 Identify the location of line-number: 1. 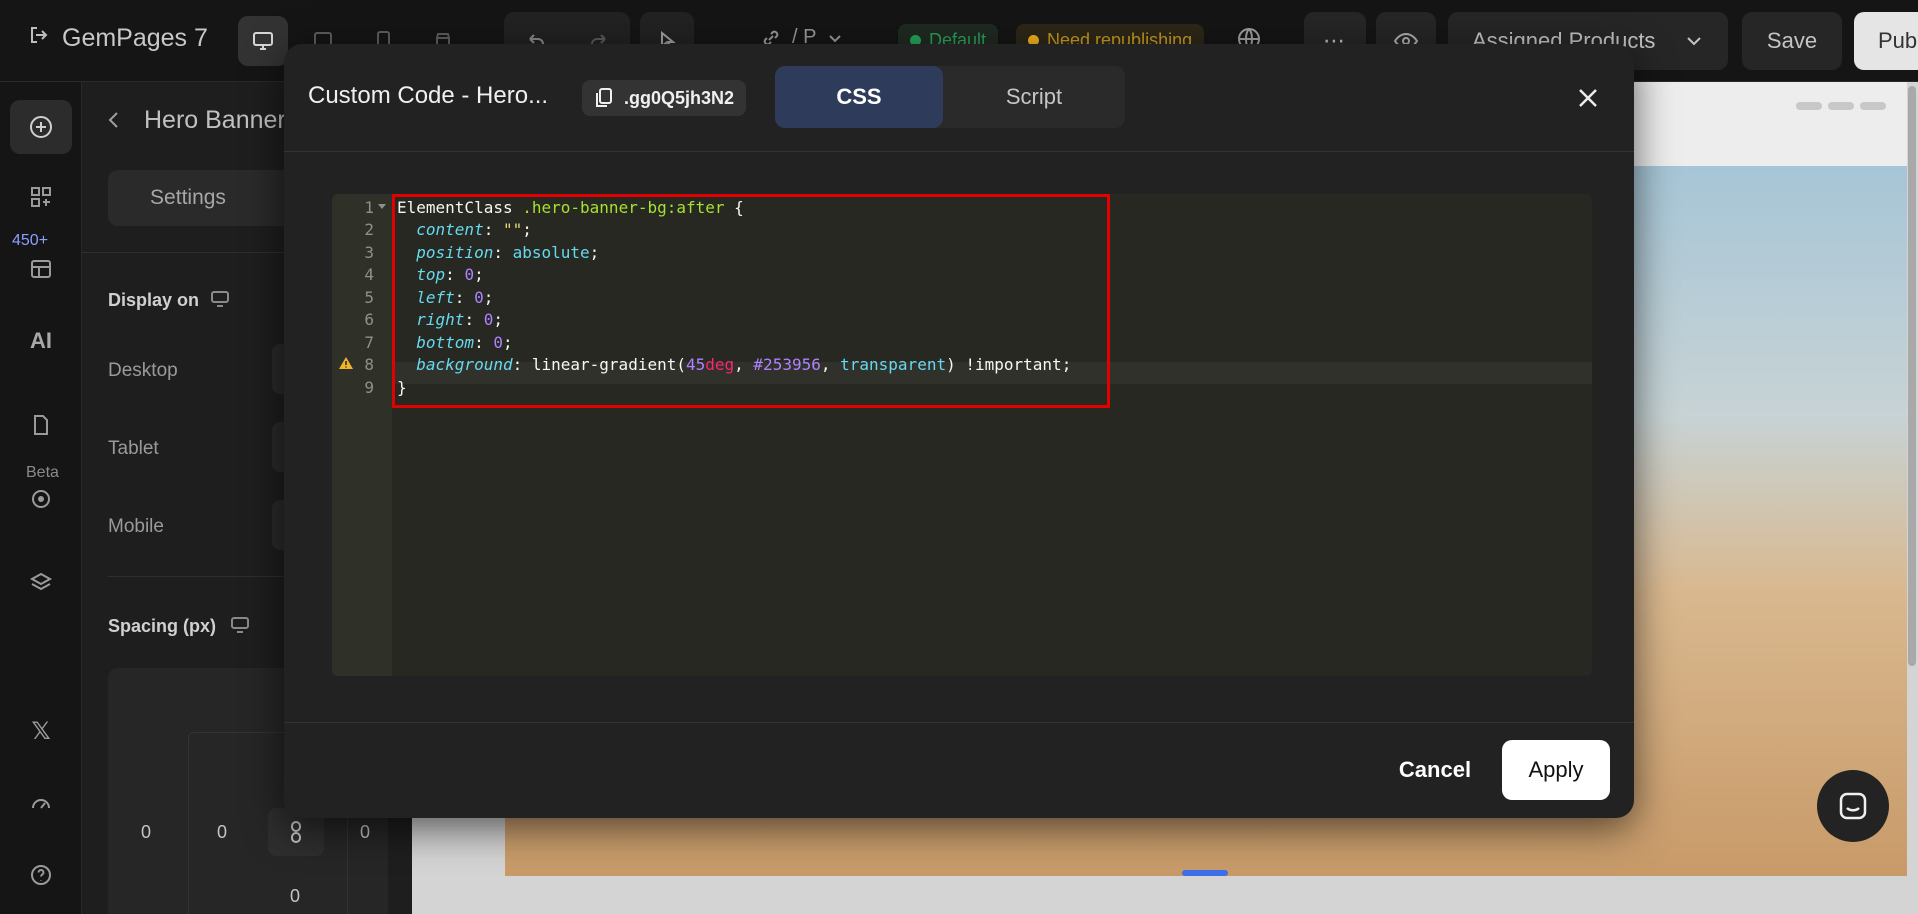
(369, 207).